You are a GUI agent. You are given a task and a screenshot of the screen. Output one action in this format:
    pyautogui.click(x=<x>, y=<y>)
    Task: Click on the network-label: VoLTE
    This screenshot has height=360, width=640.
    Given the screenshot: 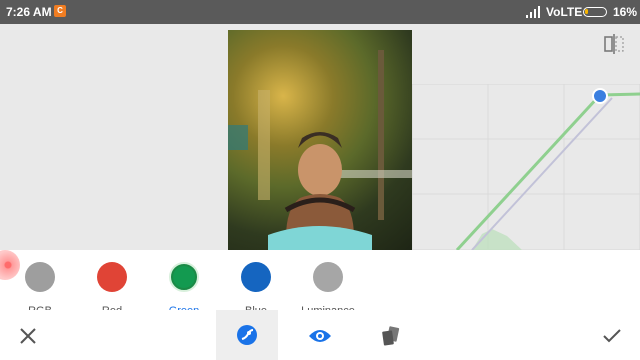 What is the action you would take?
    pyautogui.click(x=564, y=12)
    